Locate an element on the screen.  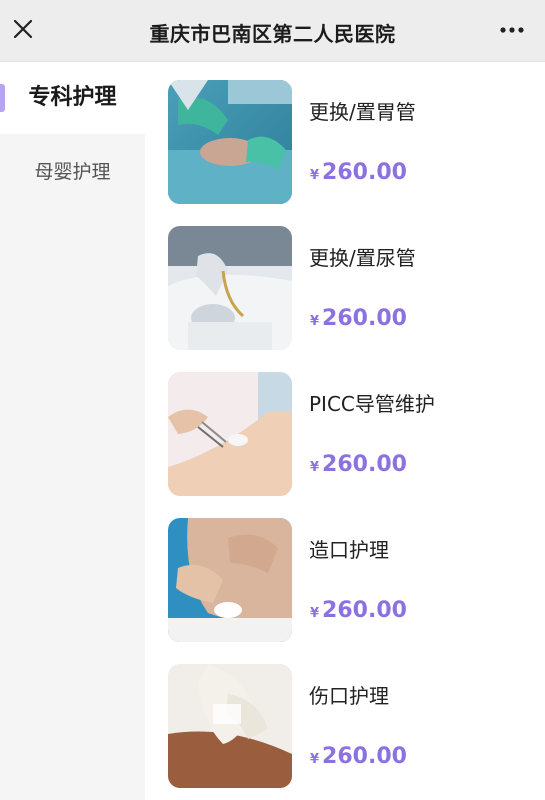
sidebar-item-label: 专科护理 is located at coordinates (72, 97).